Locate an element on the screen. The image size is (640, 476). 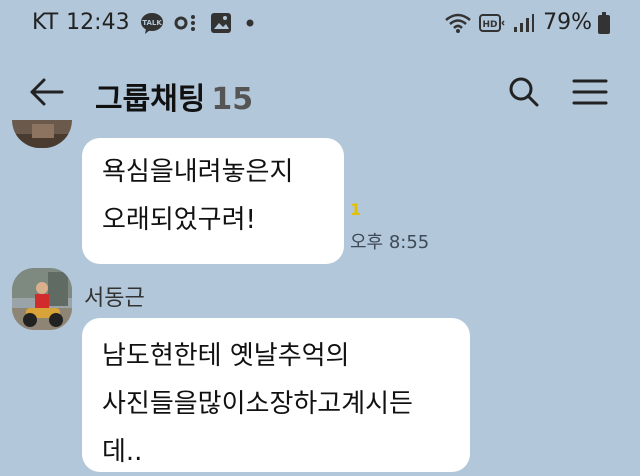
back-arrow-icon is located at coordinates (47, 92).